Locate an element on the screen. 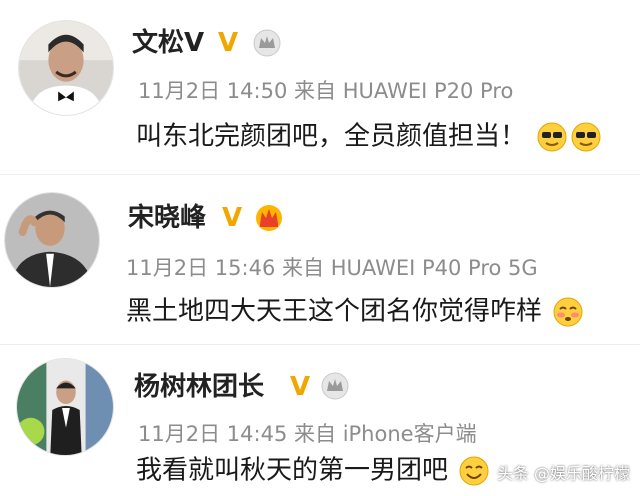 The image size is (640, 496). comment-content: 叫东北完颜团吧，全员颜值担当！ is located at coordinates (369, 137).